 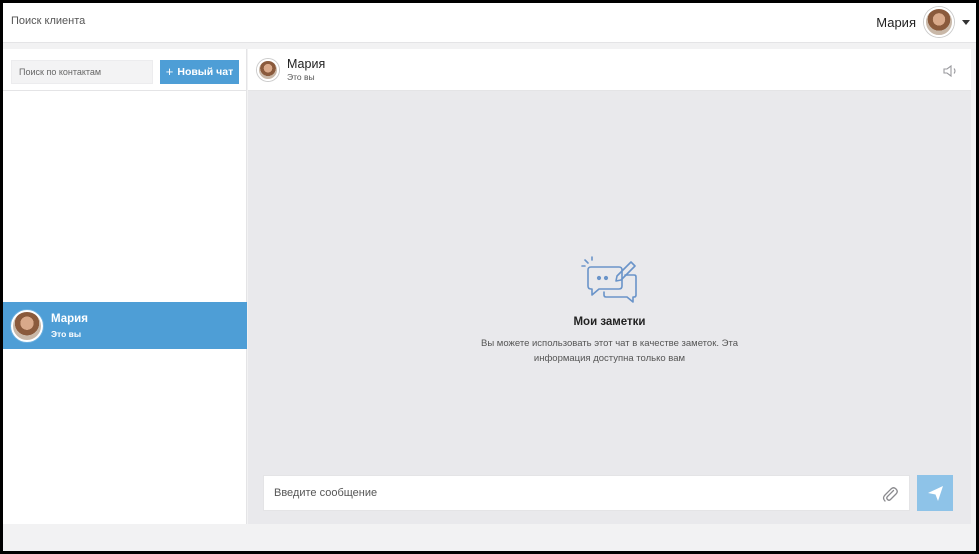 I want to click on contact-avatar, so click(x=27, y=325).